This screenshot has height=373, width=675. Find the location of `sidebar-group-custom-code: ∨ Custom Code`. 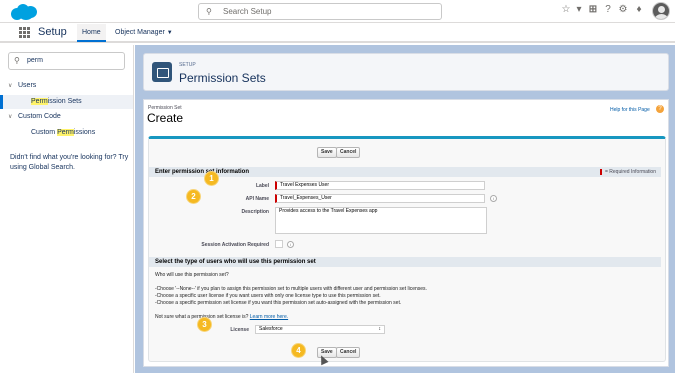

sidebar-group-custom-code: ∨ Custom Code is located at coordinates (34, 116).